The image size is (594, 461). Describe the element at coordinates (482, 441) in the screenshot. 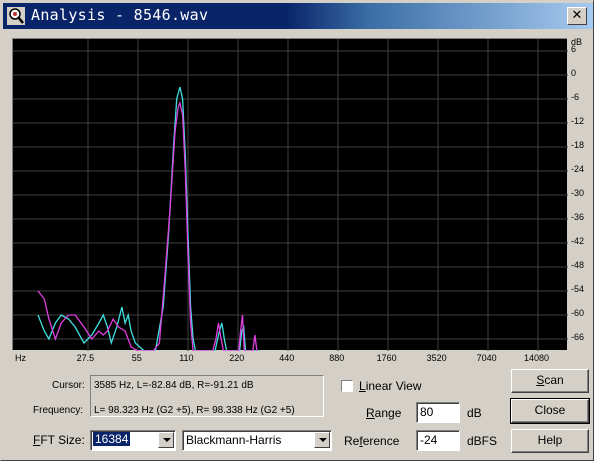

I see `reference-unit: dBFS` at that location.